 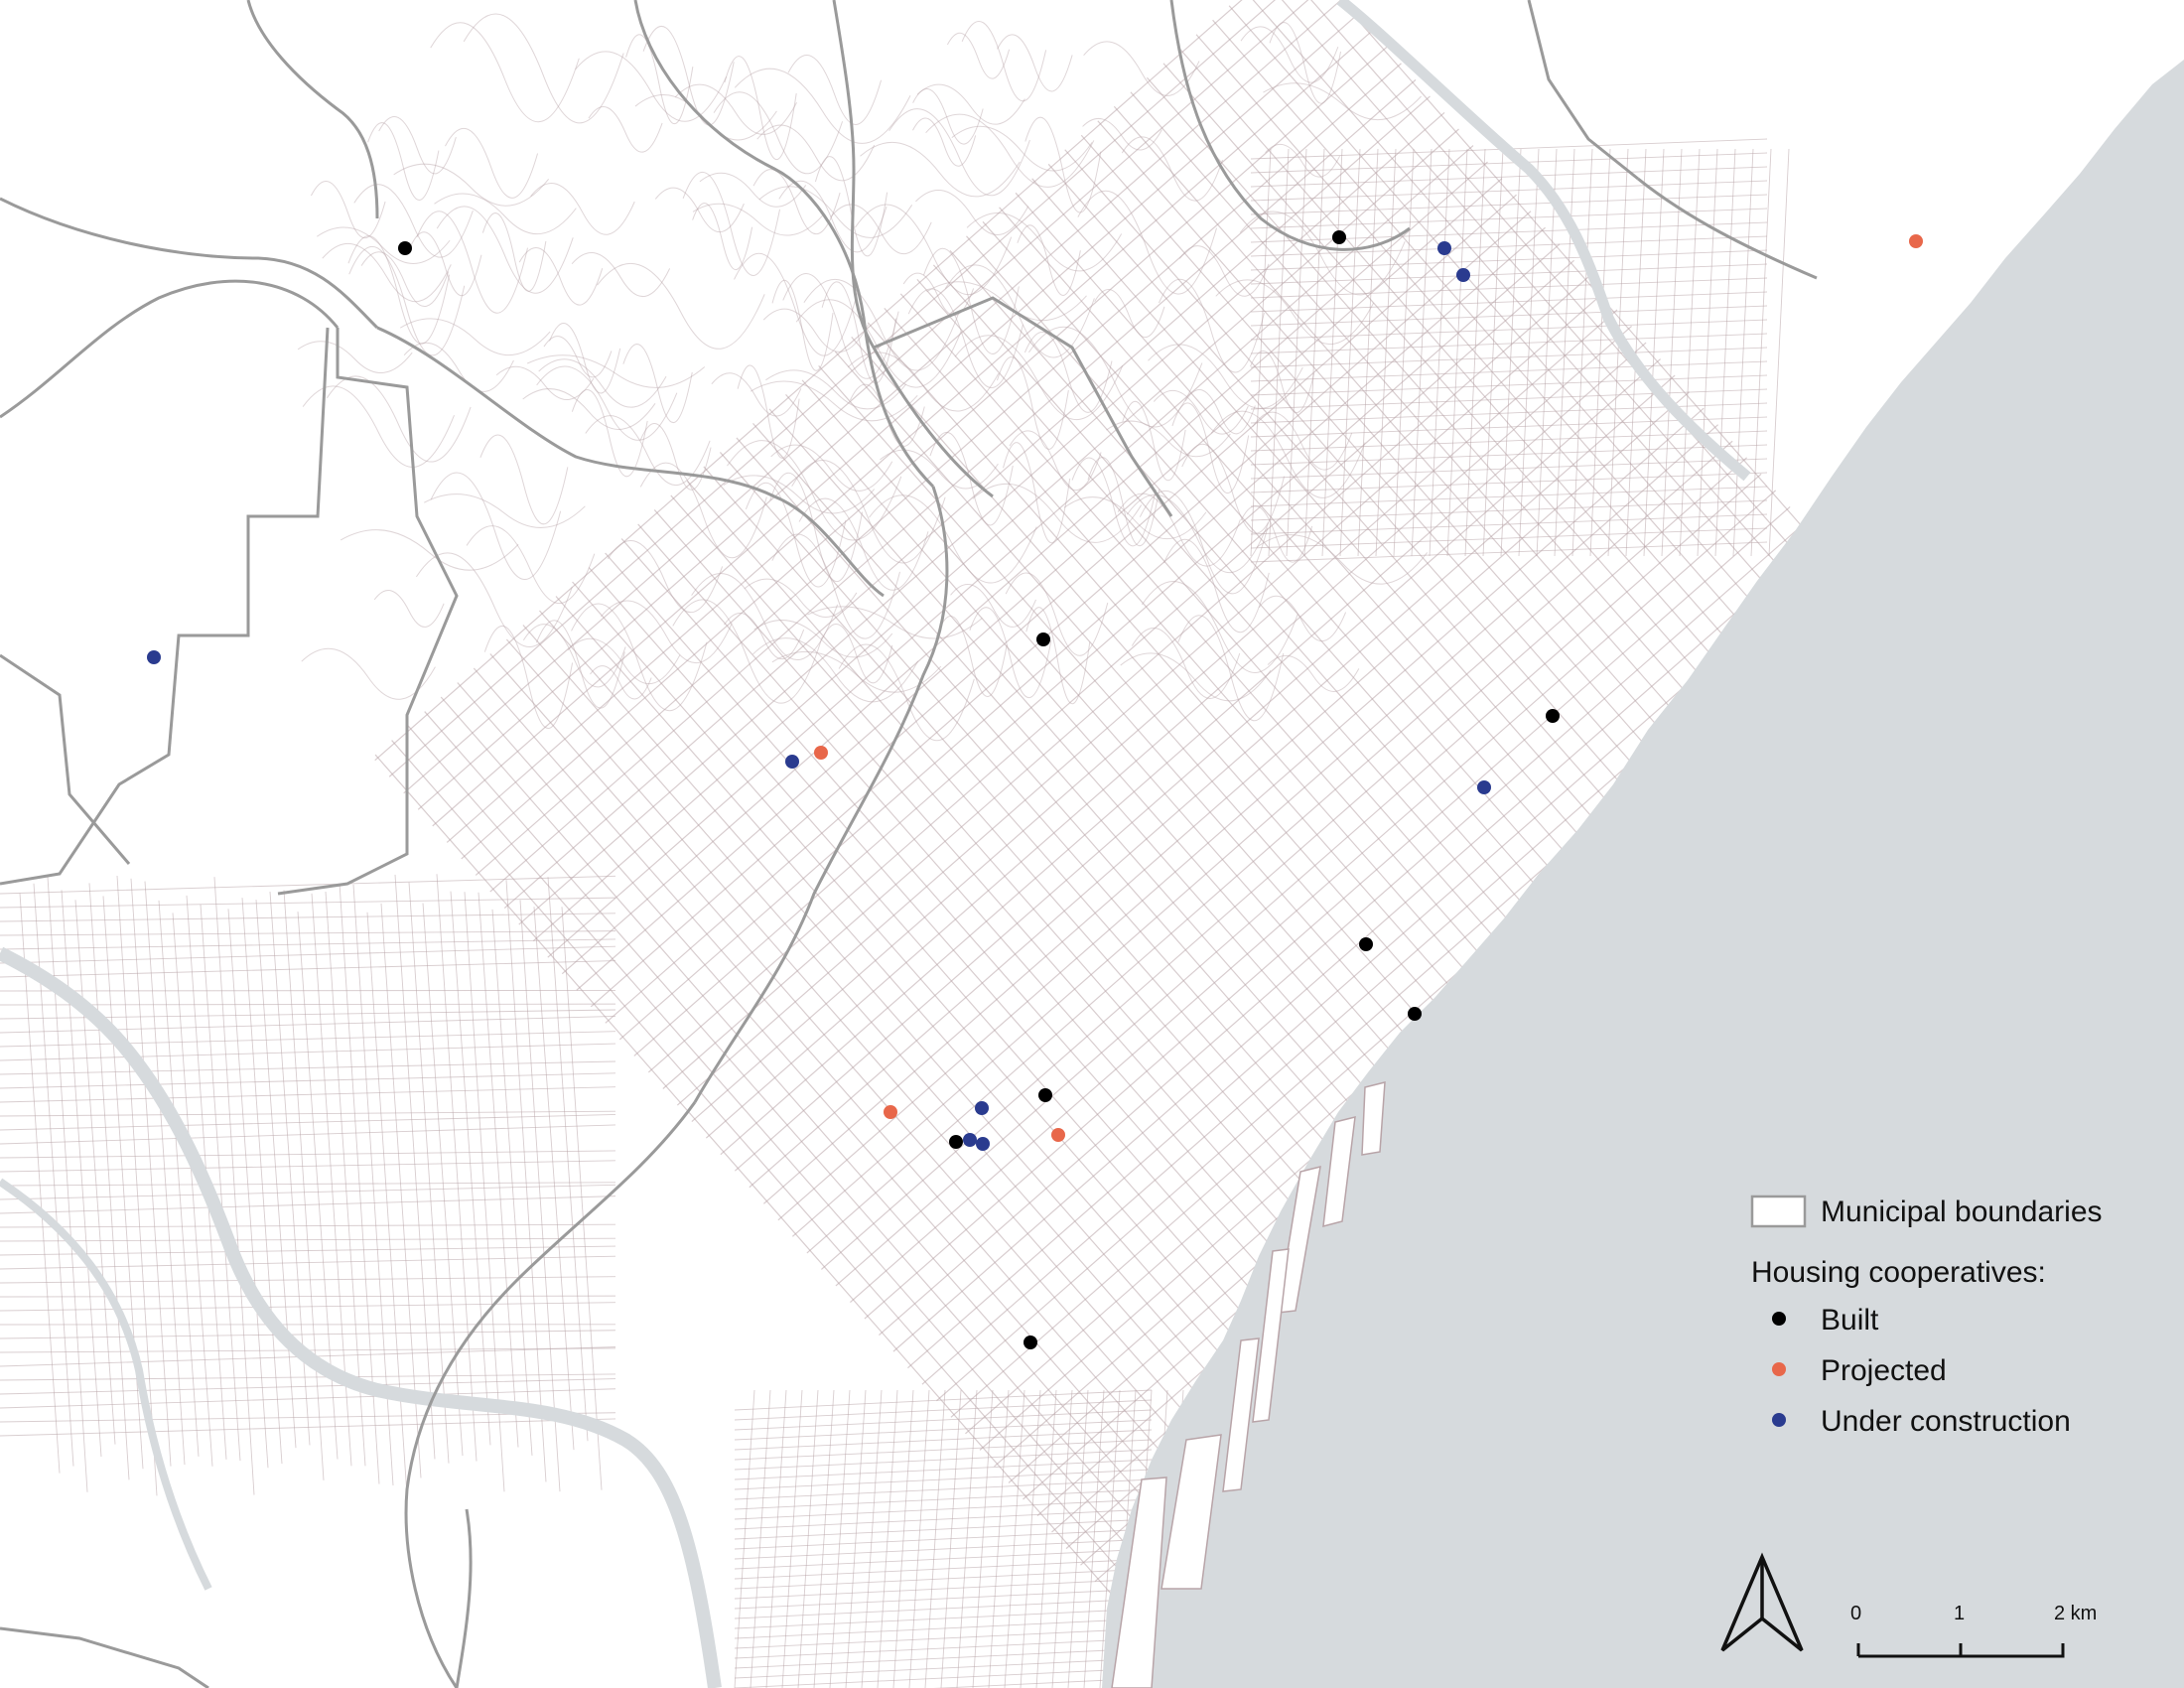 I want to click on projected-legend-dot, so click(x=1779, y=1369).